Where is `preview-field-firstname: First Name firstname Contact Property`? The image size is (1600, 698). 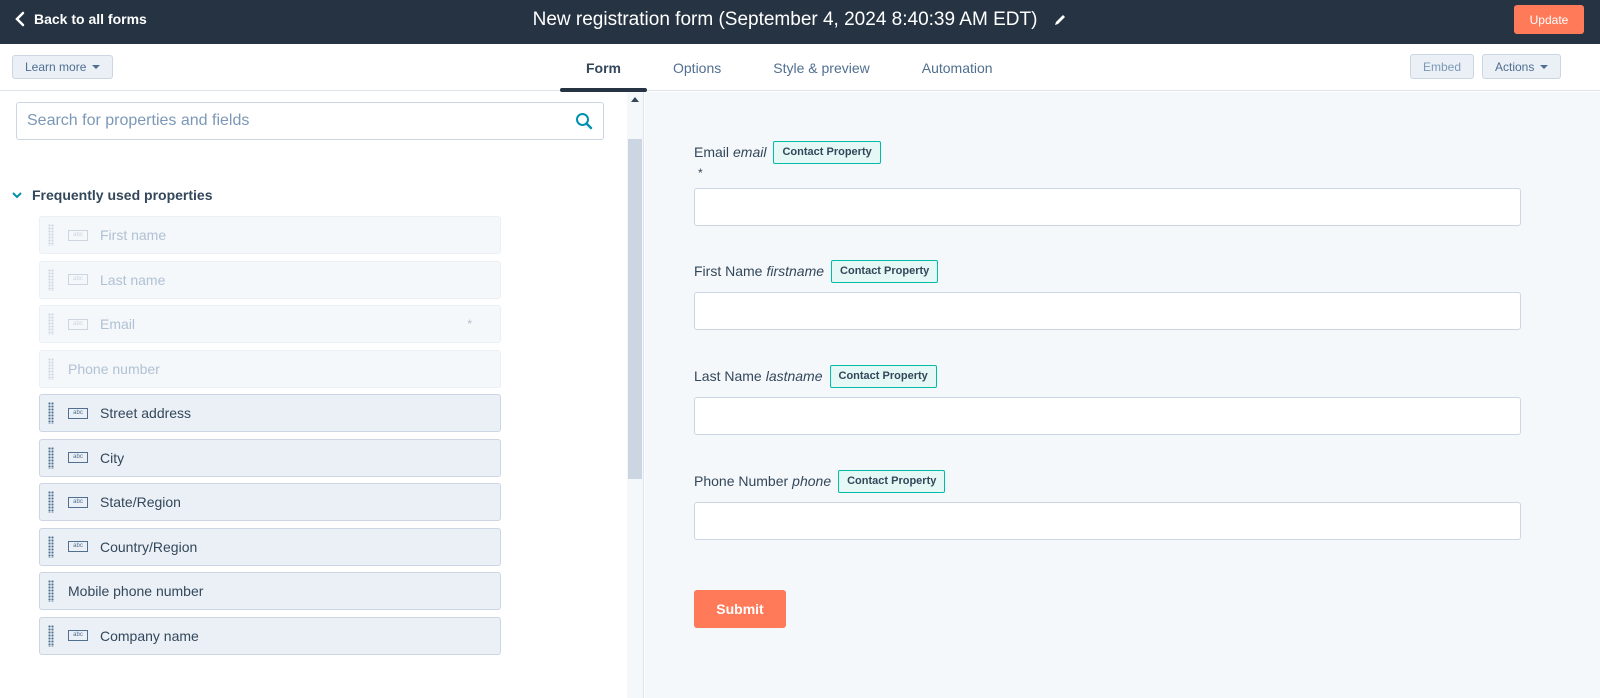
preview-field-firstname: First Name firstname Contact Property is located at coordinates (1108, 294).